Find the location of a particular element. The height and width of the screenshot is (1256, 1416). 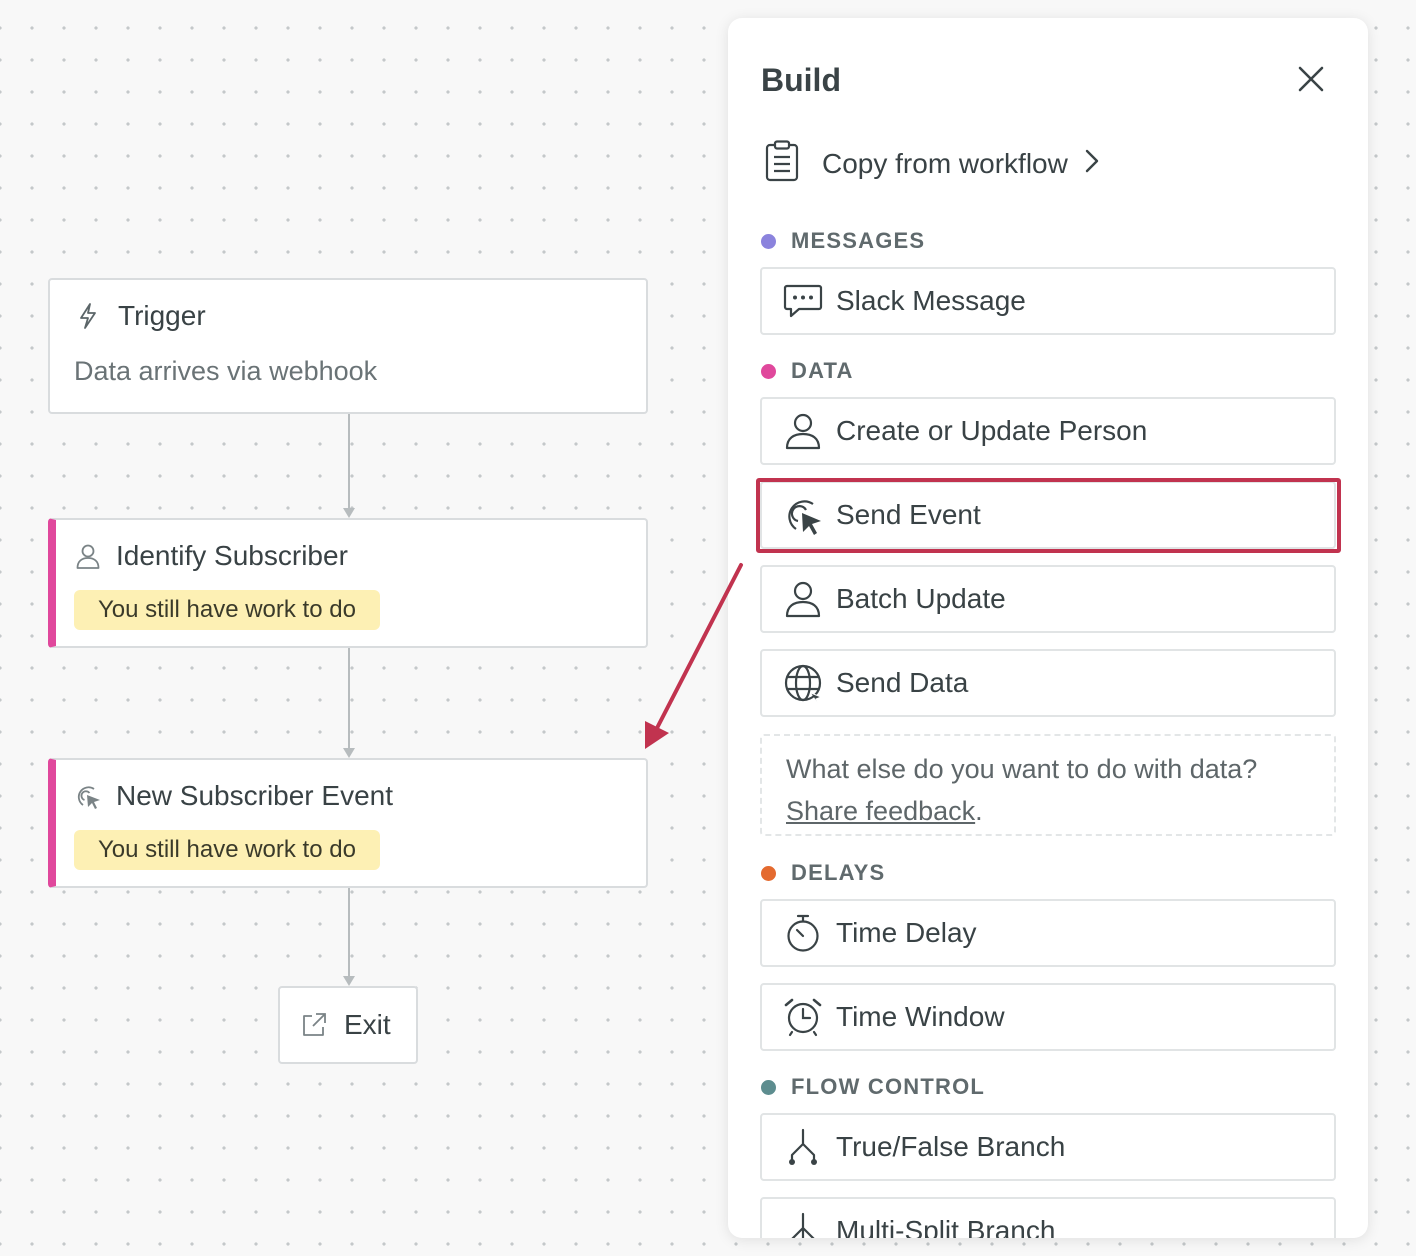

share-feedback-link: Share feedback is located at coordinates (880, 811).